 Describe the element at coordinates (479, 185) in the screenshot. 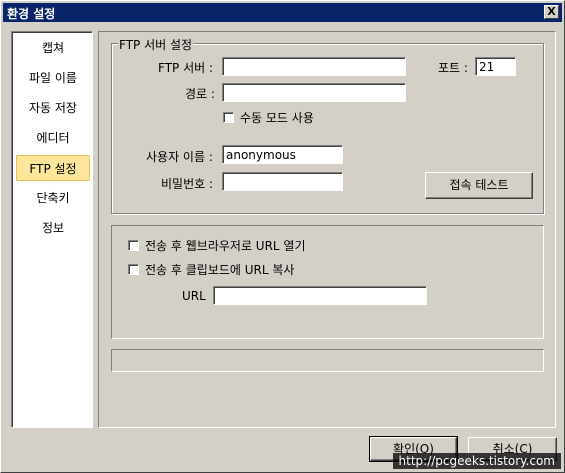

I see `connection-test-button: 접속 테스트` at that location.